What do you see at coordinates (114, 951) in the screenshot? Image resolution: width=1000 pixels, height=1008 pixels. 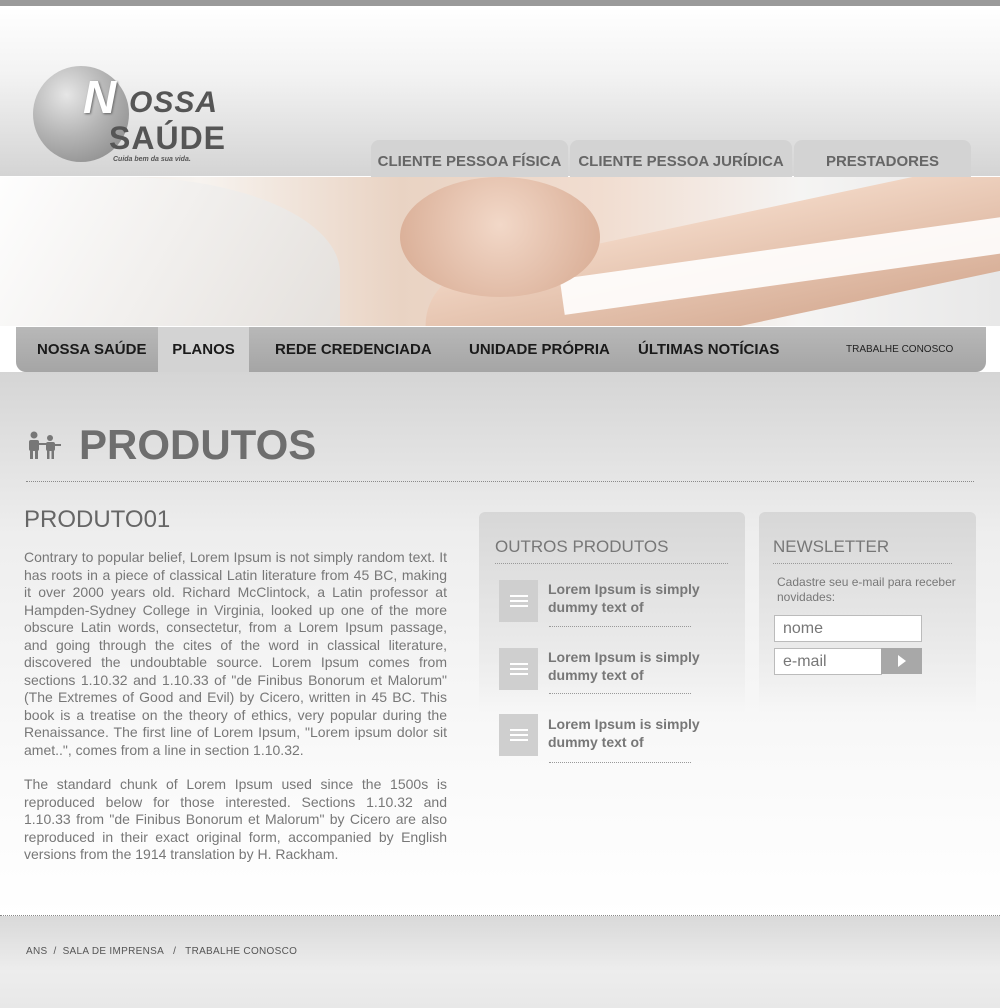 I see `footer-link-sala-de-imprensa: SALA DE IMPRENSA` at bounding box center [114, 951].